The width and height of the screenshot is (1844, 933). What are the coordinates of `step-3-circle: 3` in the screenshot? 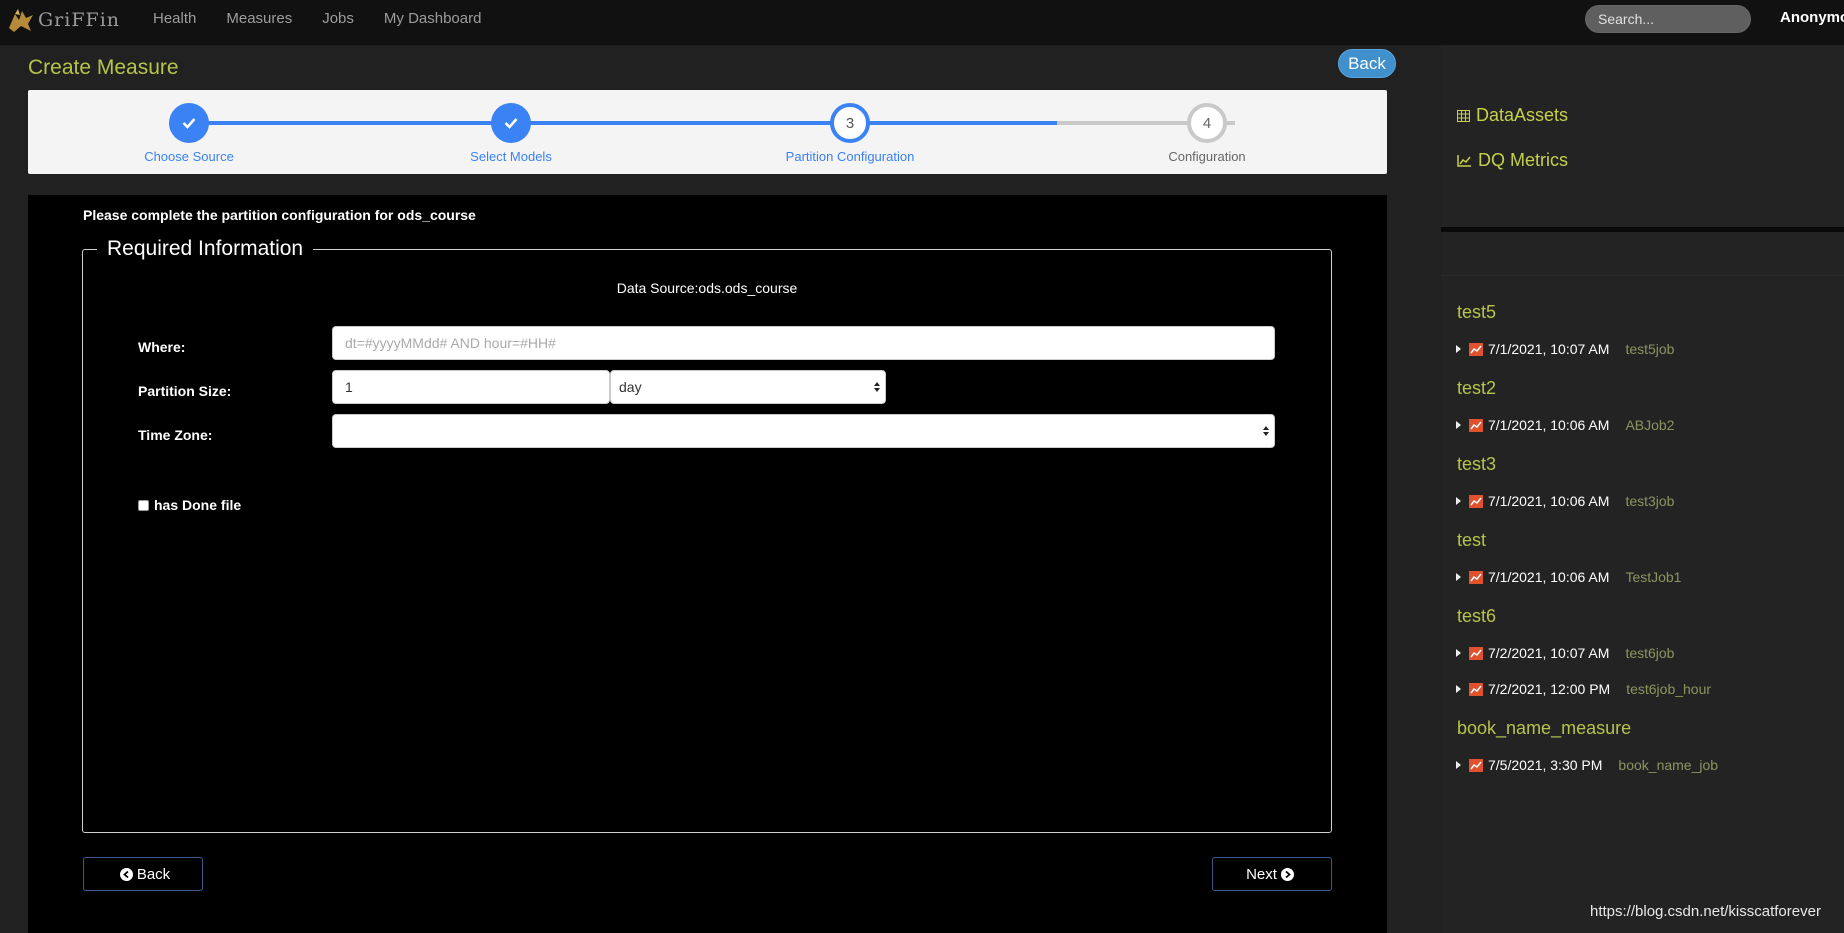 It's located at (850, 123).